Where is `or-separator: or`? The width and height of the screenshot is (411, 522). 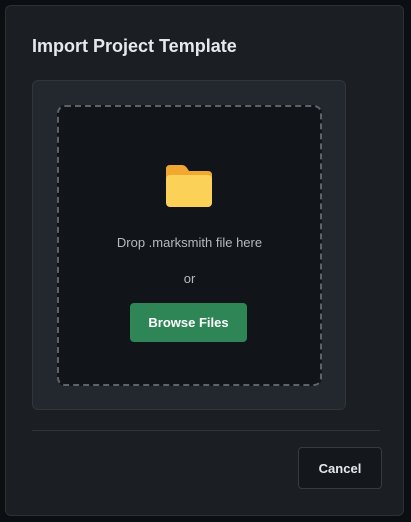
or-separator: or is located at coordinates (189, 278).